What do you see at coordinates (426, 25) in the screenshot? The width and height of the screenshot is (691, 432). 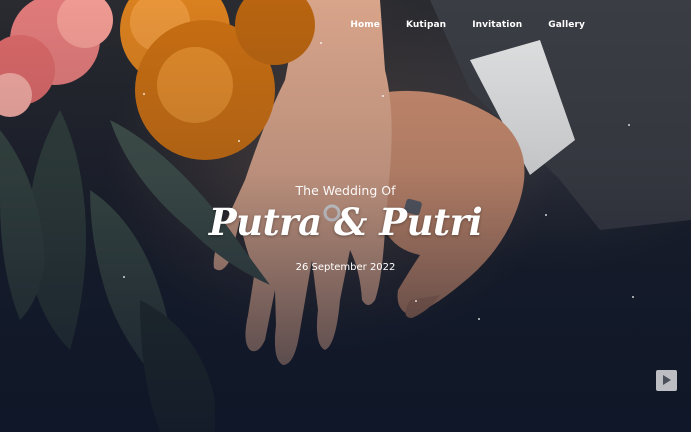 I see `nav-item-kutipan: Kutipan` at bounding box center [426, 25].